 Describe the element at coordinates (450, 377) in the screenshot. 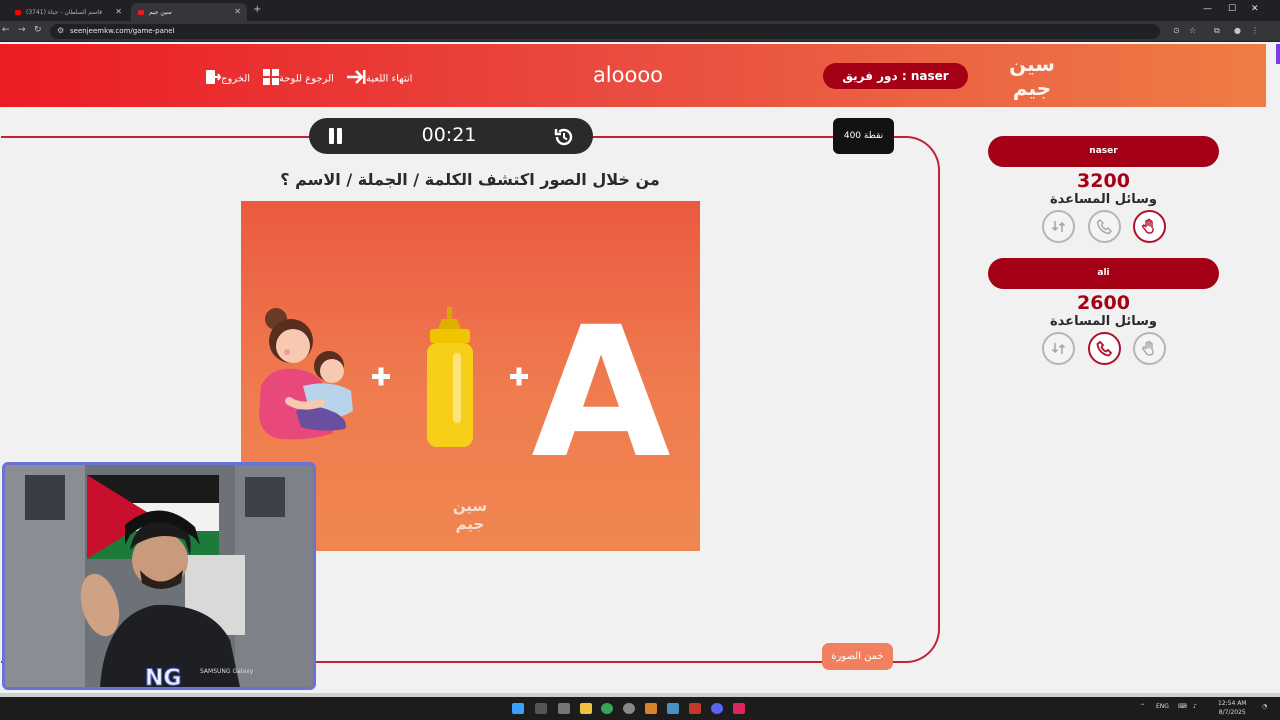

I see `mustard-bottle-illustration` at that location.